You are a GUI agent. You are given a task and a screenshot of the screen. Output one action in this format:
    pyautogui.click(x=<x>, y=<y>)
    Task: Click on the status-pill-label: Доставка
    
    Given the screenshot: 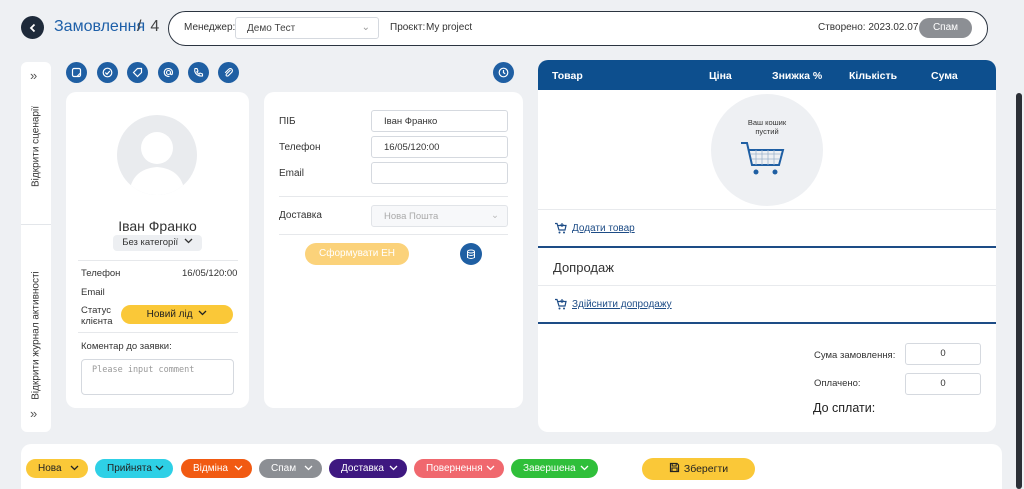 What is the action you would take?
    pyautogui.click(x=362, y=468)
    